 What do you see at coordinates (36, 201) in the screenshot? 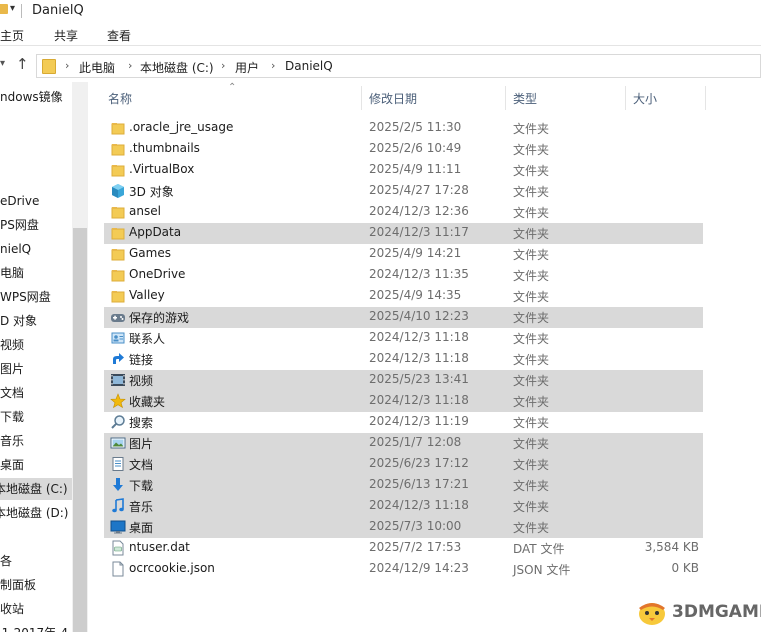
I see `nav-item: eDrive` at bounding box center [36, 201].